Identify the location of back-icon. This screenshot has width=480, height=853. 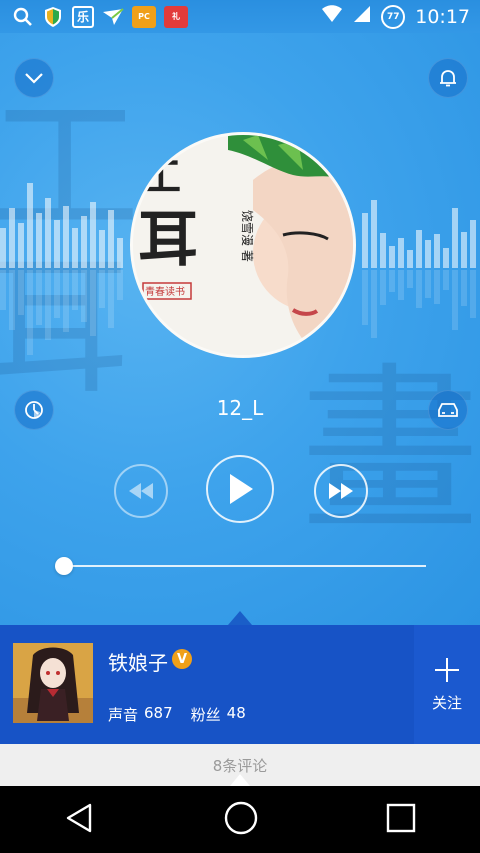
(78, 817).